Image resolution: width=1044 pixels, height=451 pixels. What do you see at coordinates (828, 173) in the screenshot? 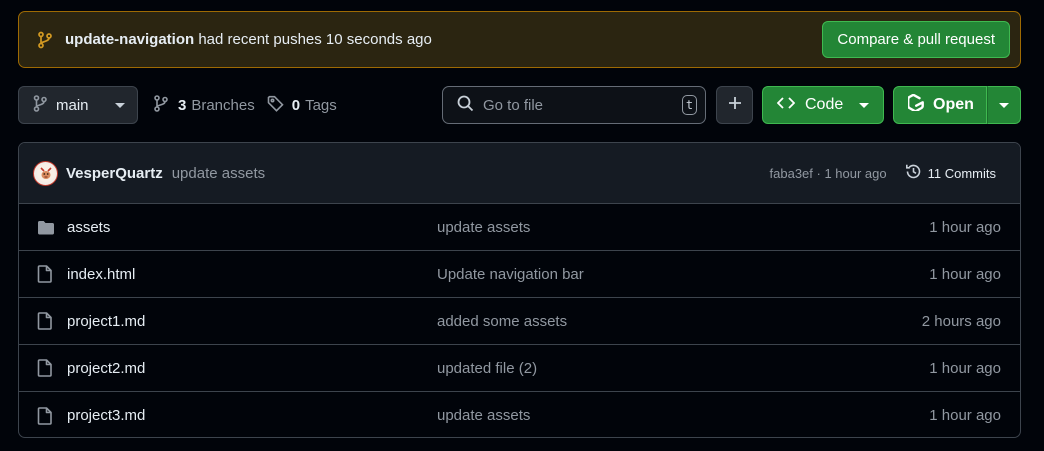
I see `commit-hash-time: faba3ef · 1 hour ago` at bounding box center [828, 173].